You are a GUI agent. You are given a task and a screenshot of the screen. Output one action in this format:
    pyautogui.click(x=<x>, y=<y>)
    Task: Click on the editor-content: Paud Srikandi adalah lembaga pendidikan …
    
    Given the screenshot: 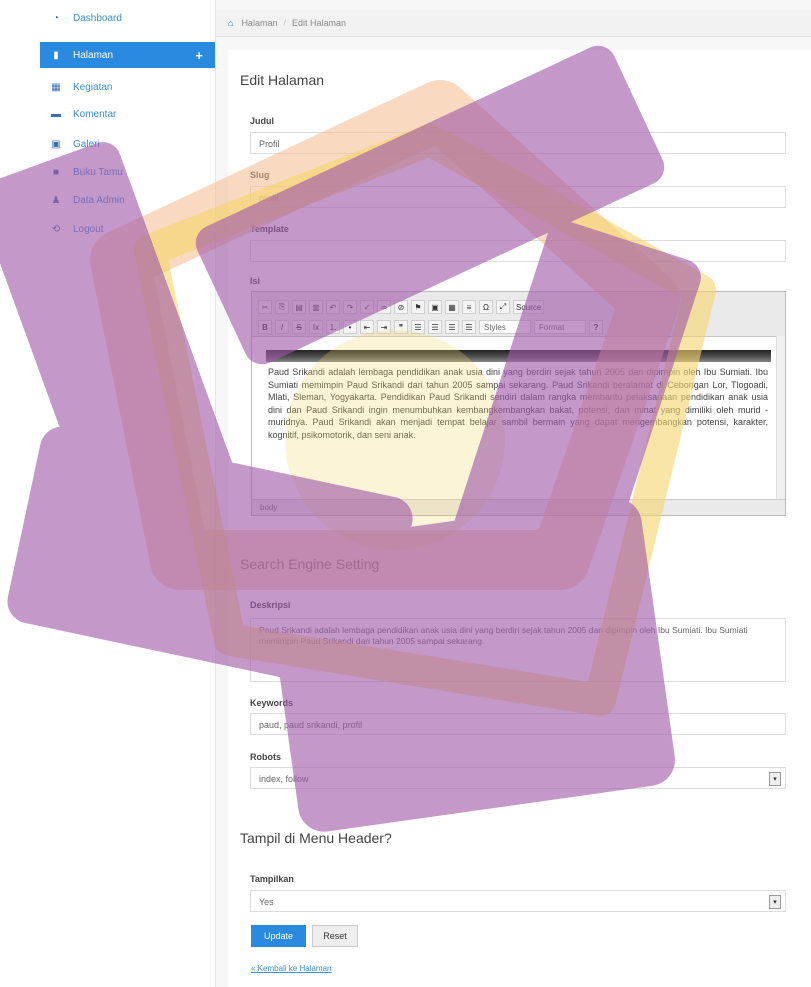 What is the action you would take?
    pyautogui.click(x=518, y=403)
    